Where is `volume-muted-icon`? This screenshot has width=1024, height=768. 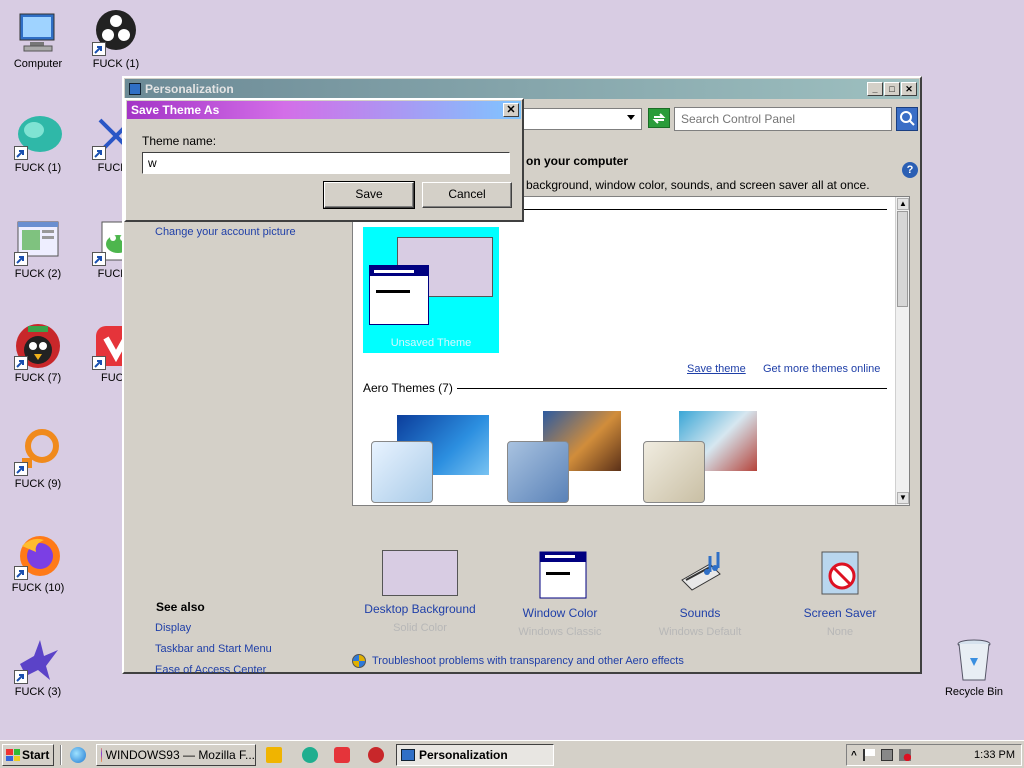
volume-muted-icon is located at coordinates (904, 755).